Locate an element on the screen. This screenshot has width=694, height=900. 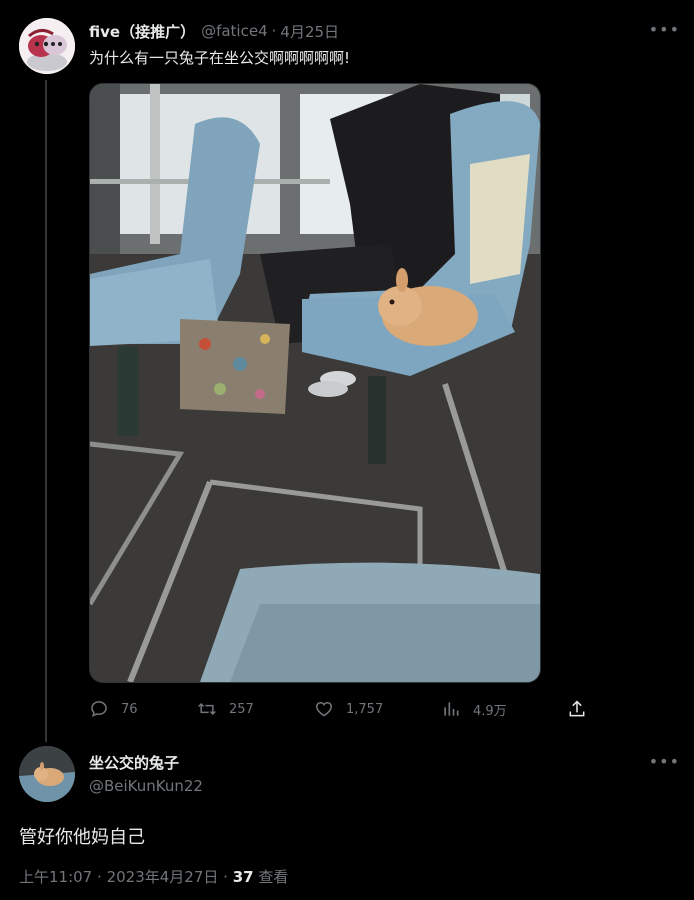
tweet-action-bar: 76 257 1,757 4.9万 is located at coordinates (344, 709).